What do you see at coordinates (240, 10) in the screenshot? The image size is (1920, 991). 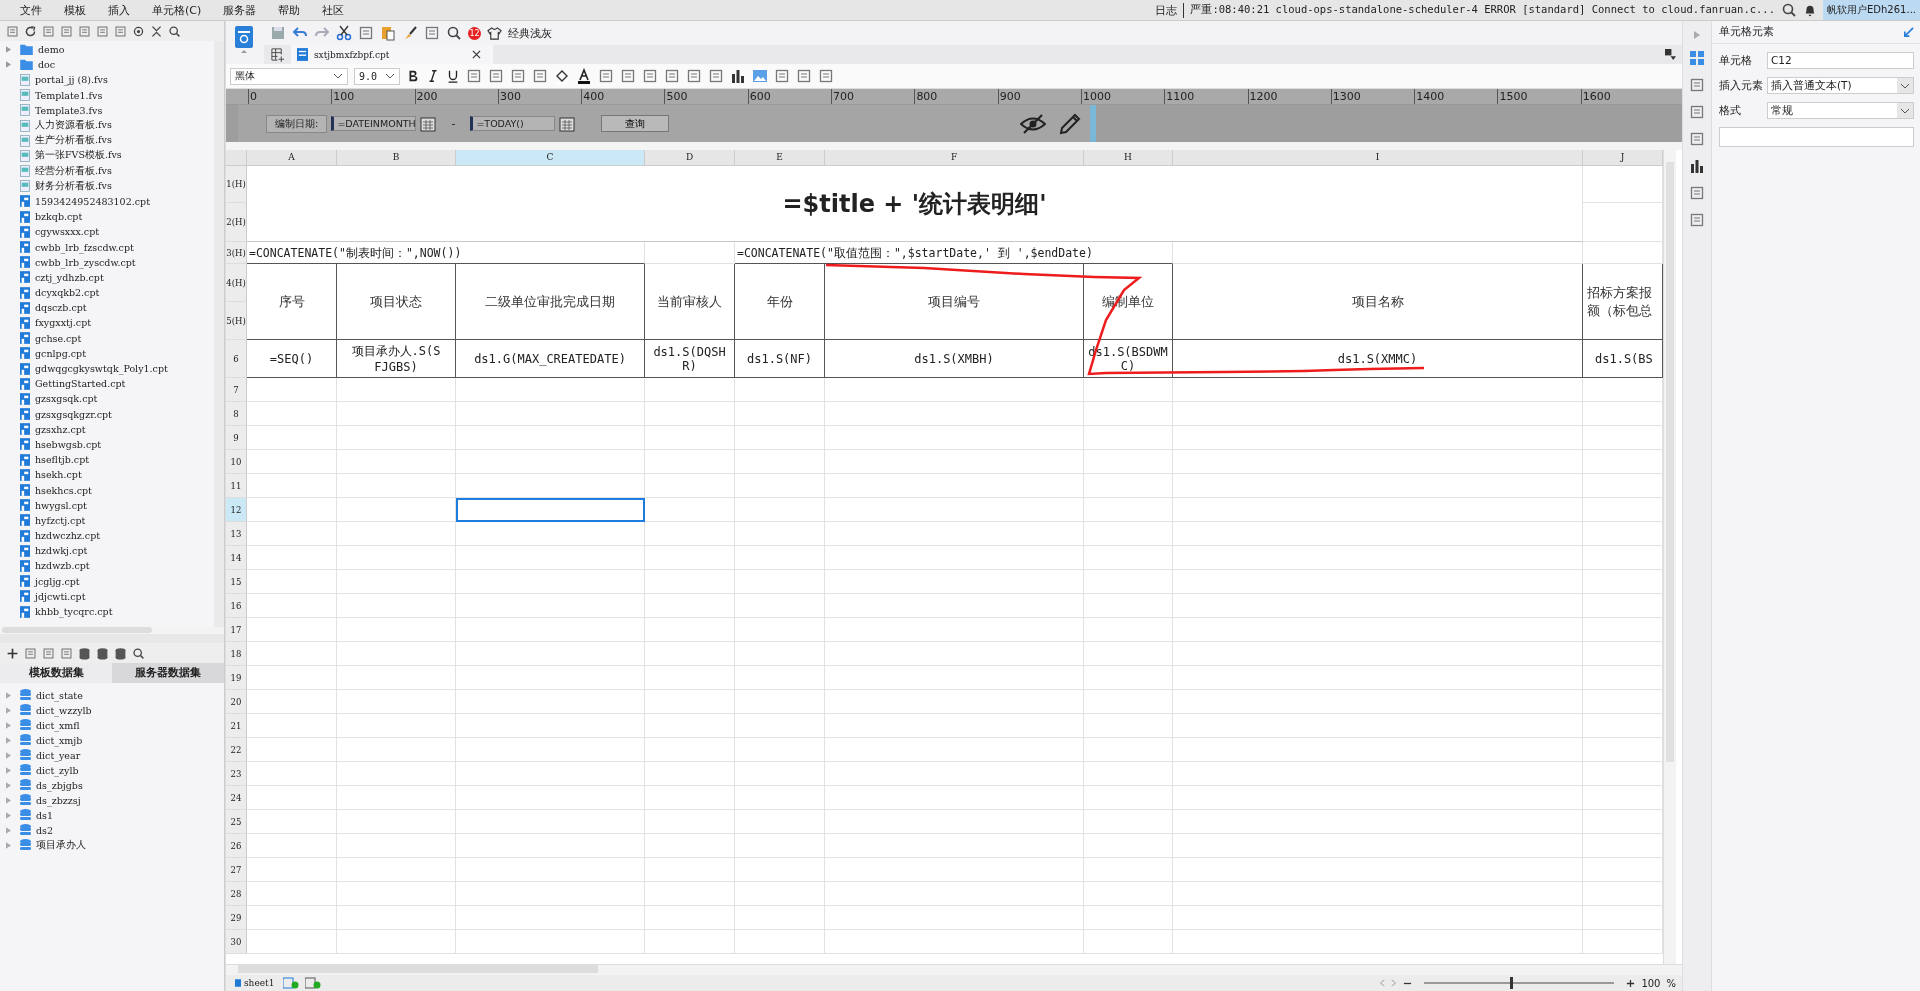 I see `menu-item: 服务器` at bounding box center [240, 10].